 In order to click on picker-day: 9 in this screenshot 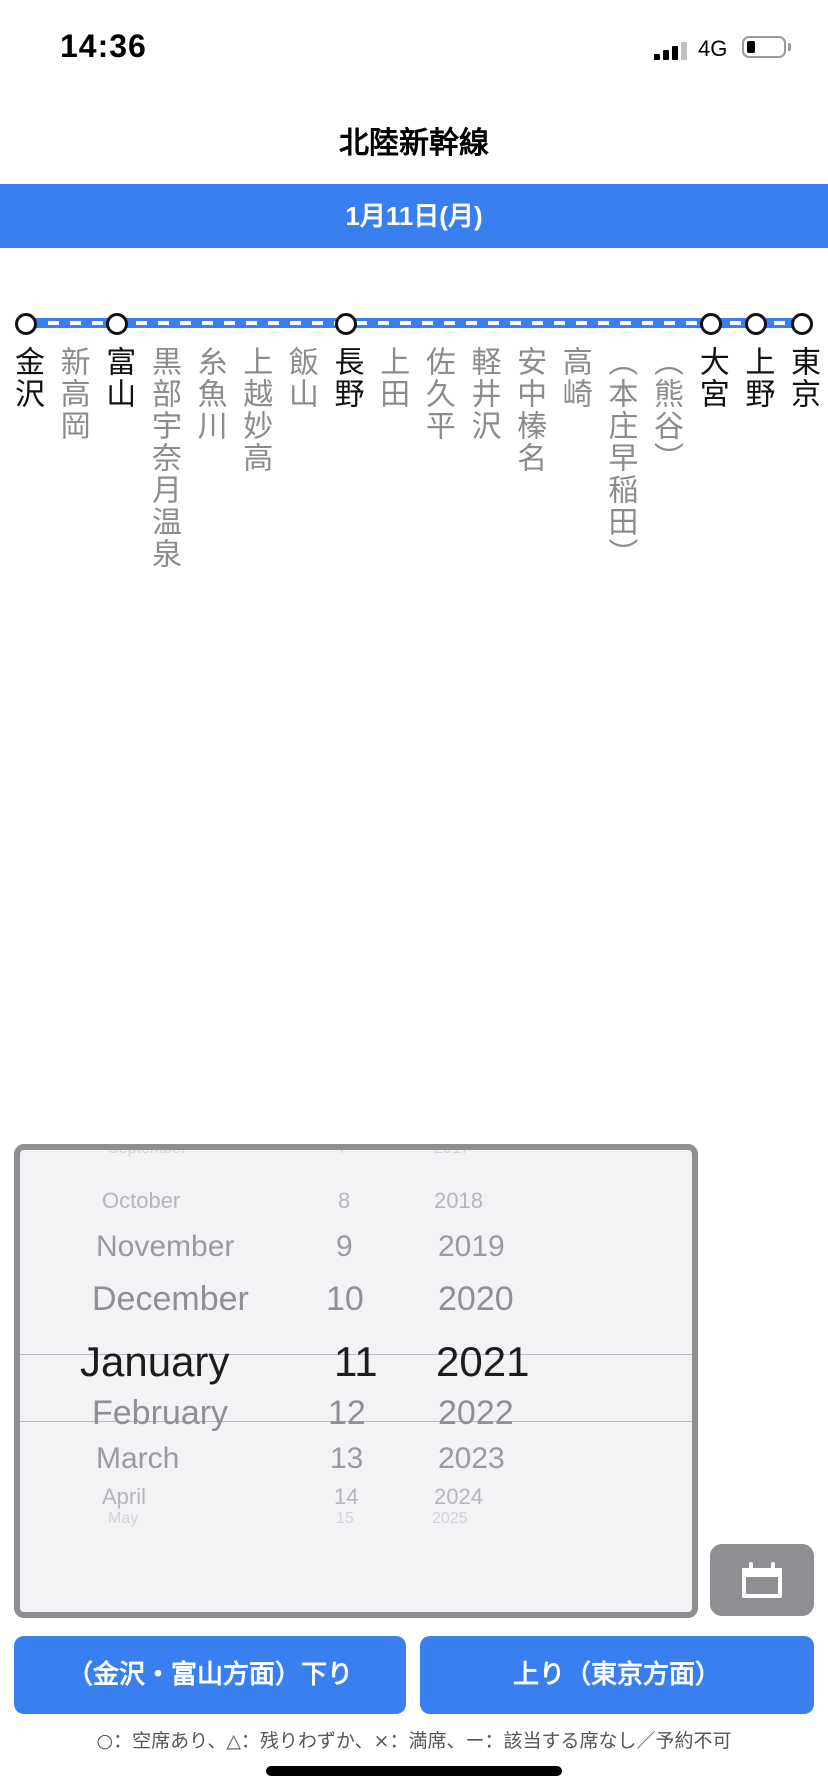, I will do `click(344, 1246)`.